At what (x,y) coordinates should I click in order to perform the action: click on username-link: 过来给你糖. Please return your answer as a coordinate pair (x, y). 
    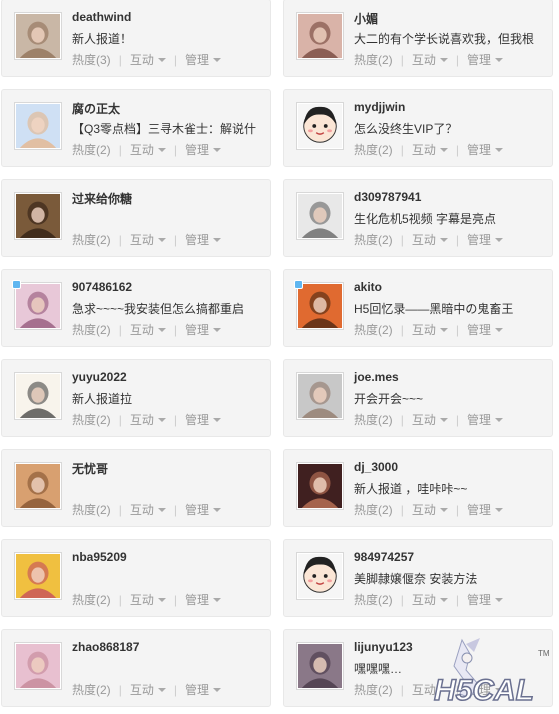
    Looking at the image, I should click on (102, 198).